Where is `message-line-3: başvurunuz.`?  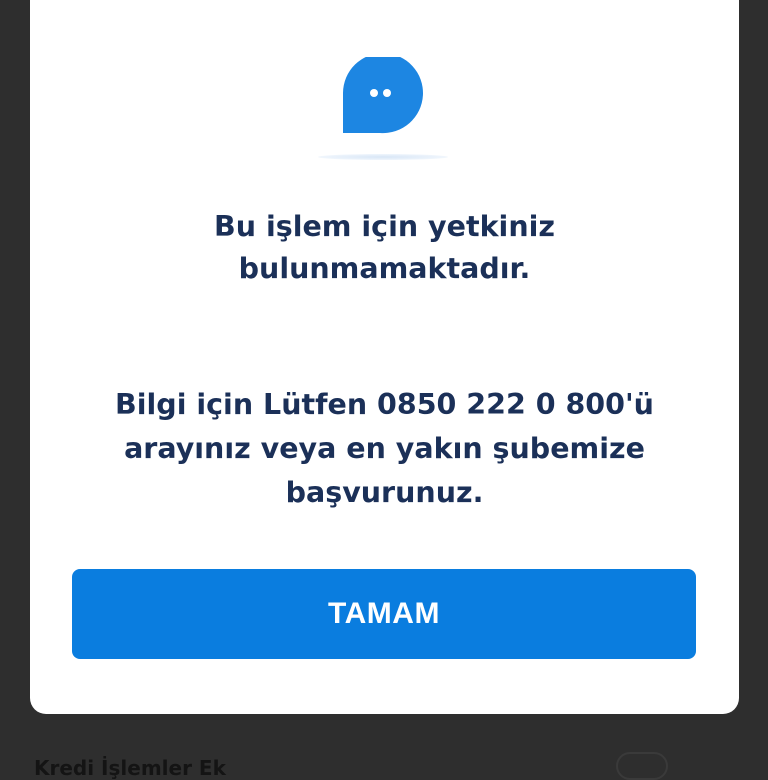
message-line-3: başvurunuz. is located at coordinates (384, 492).